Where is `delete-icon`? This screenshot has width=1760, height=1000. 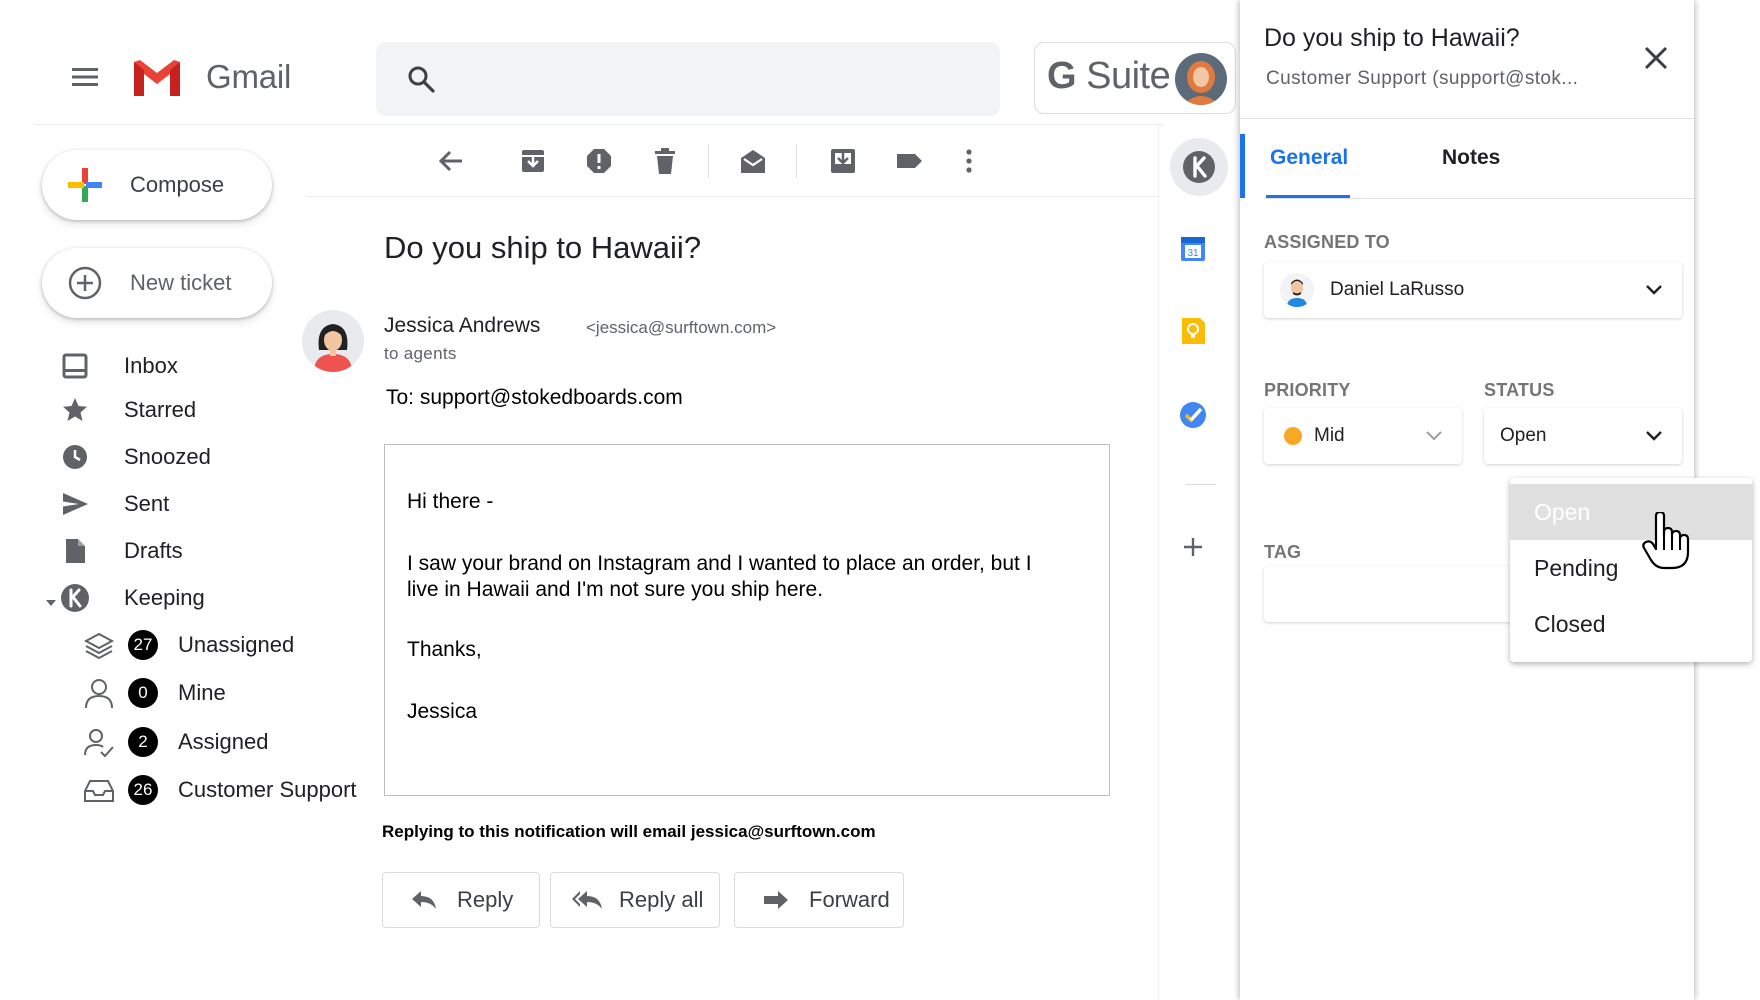
delete-icon is located at coordinates (665, 161).